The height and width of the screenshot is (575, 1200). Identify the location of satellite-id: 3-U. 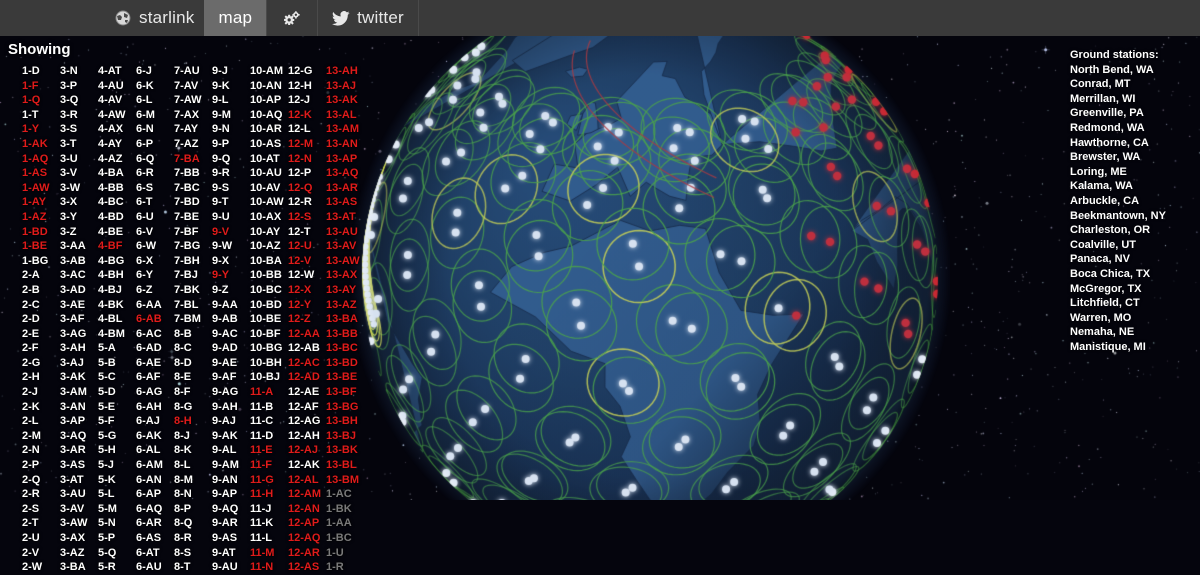
(79, 159).